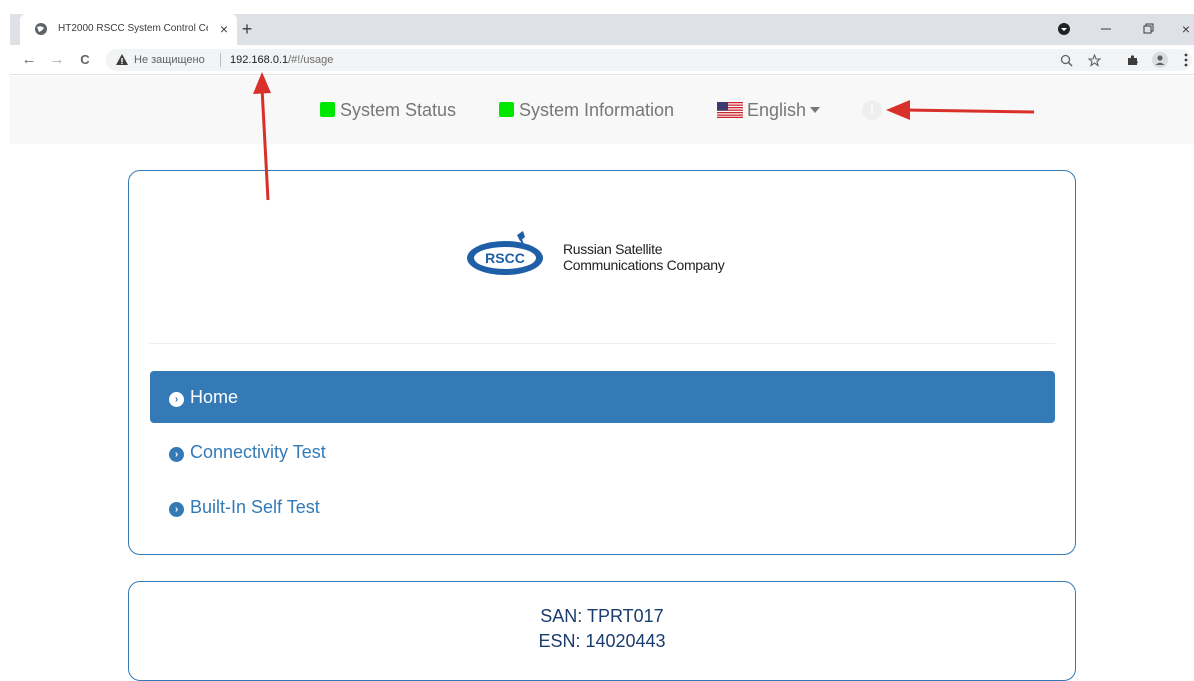 This screenshot has width=1194, height=681. Describe the element at coordinates (311, 60) in the screenshot. I see `url-path: /#!/usage` at that location.